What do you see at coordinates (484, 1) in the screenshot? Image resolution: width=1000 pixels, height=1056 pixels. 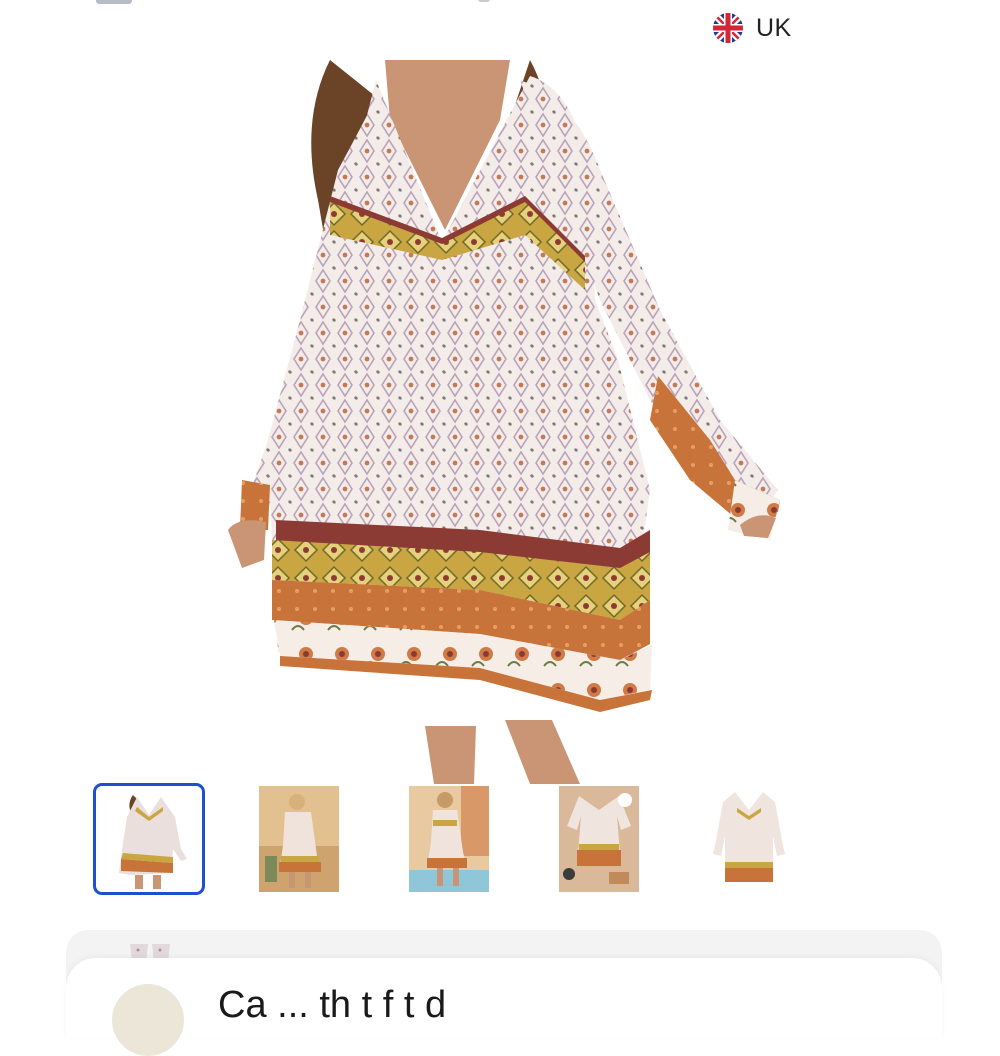 I see `top-toolbar-indicator` at bounding box center [484, 1].